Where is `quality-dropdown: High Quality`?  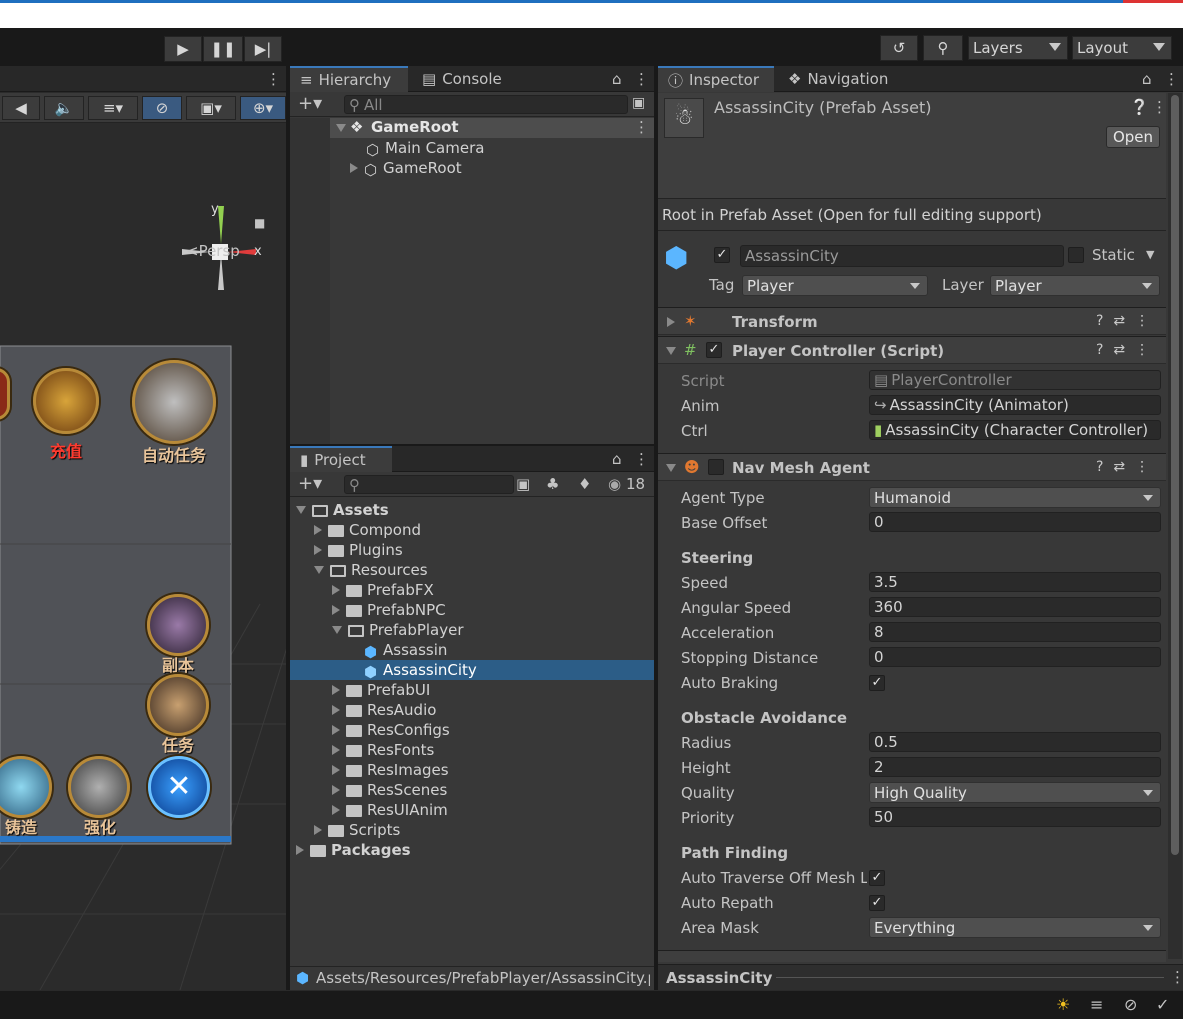
quality-dropdown: High Quality is located at coordinates (1015, 792).